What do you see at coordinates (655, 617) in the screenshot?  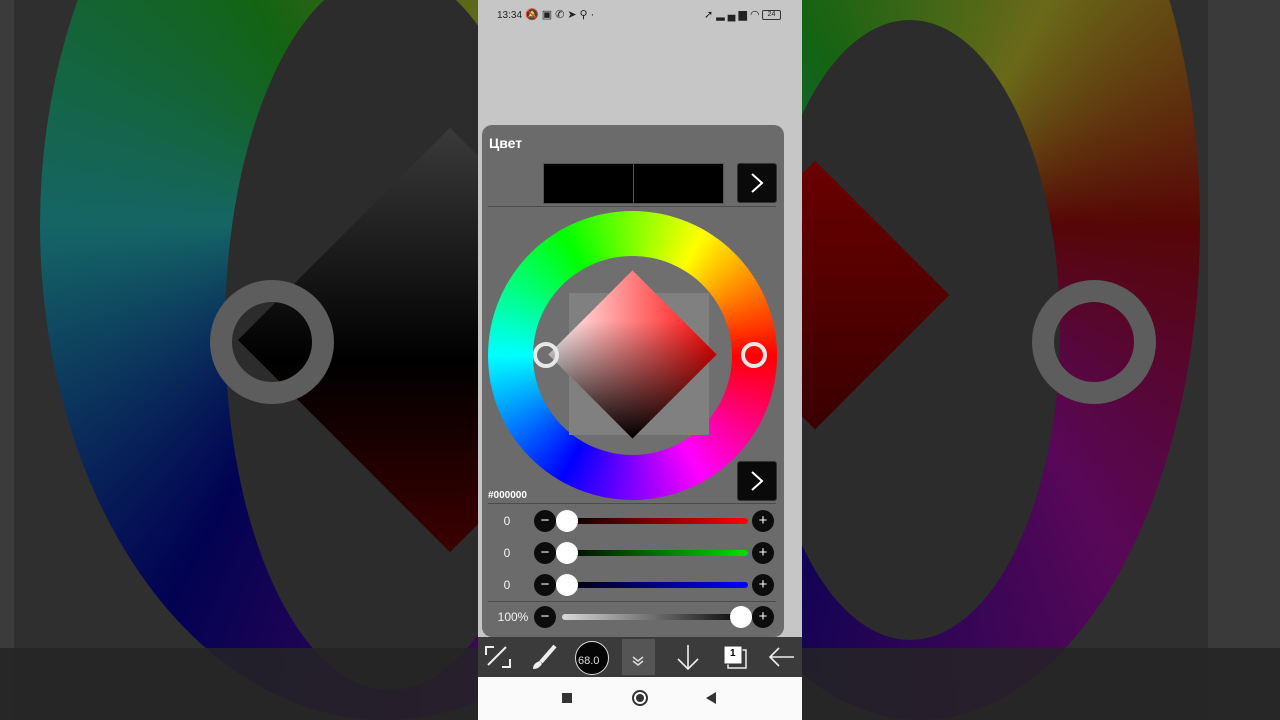 I see `opacity-slider-track` at bounding box center [655, 617].